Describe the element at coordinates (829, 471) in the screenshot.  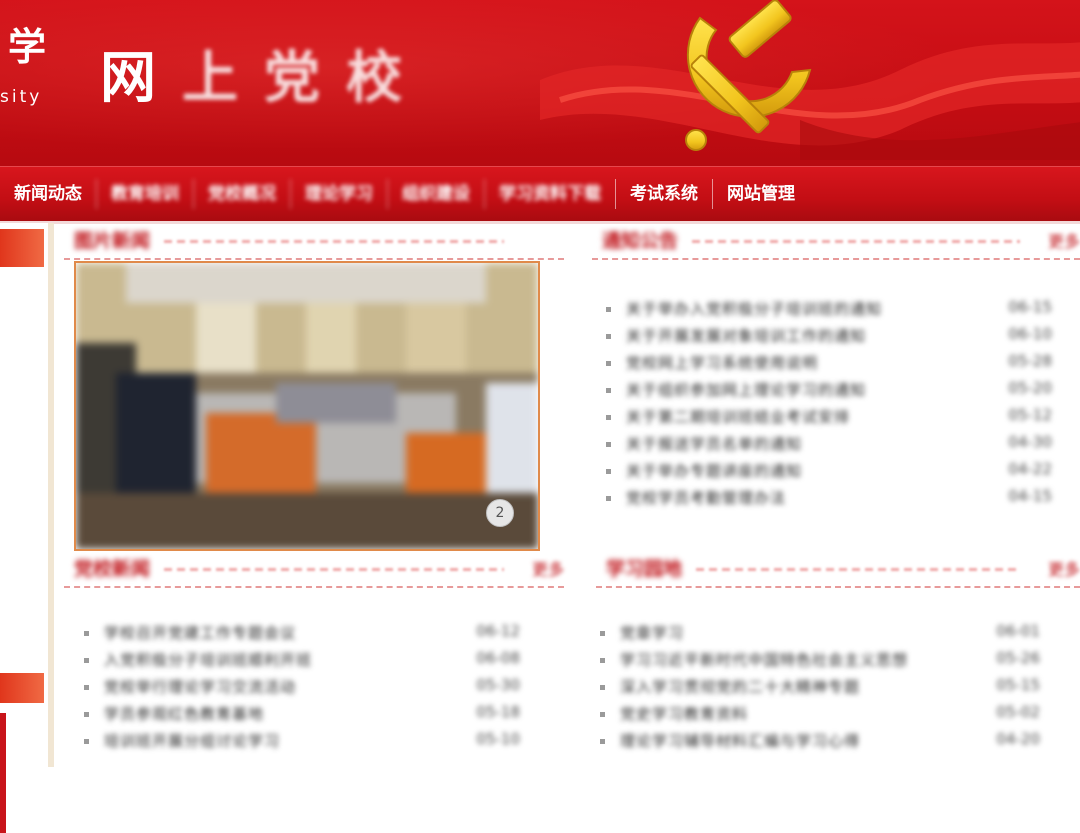
I see `list-item: 关于举办专题讲座的通知 04-22` at that location.